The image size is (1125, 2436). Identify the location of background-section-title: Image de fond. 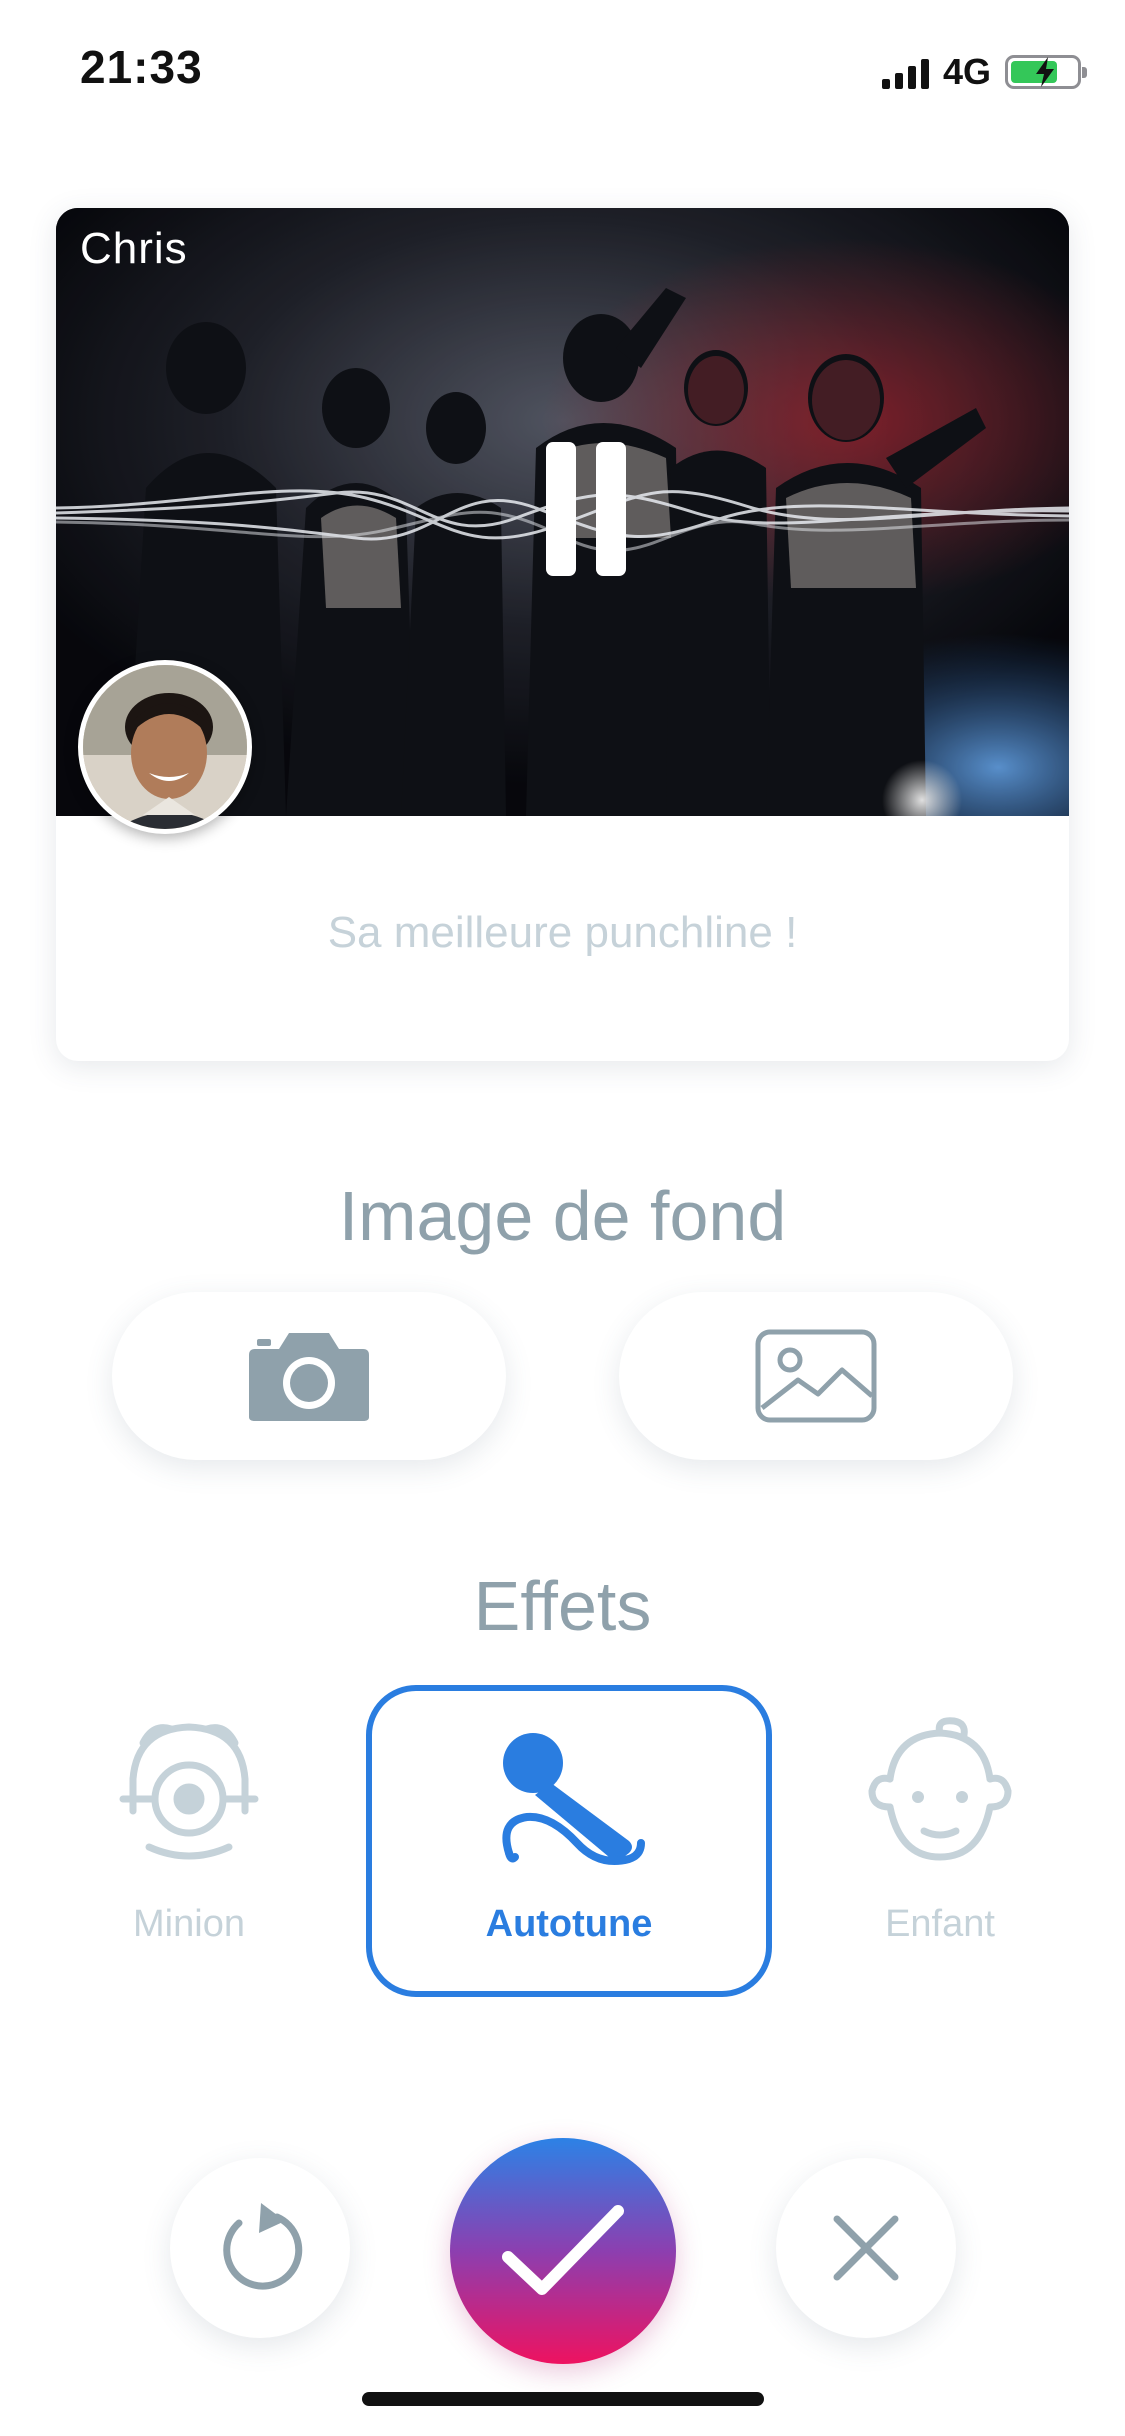
(562, 1216).